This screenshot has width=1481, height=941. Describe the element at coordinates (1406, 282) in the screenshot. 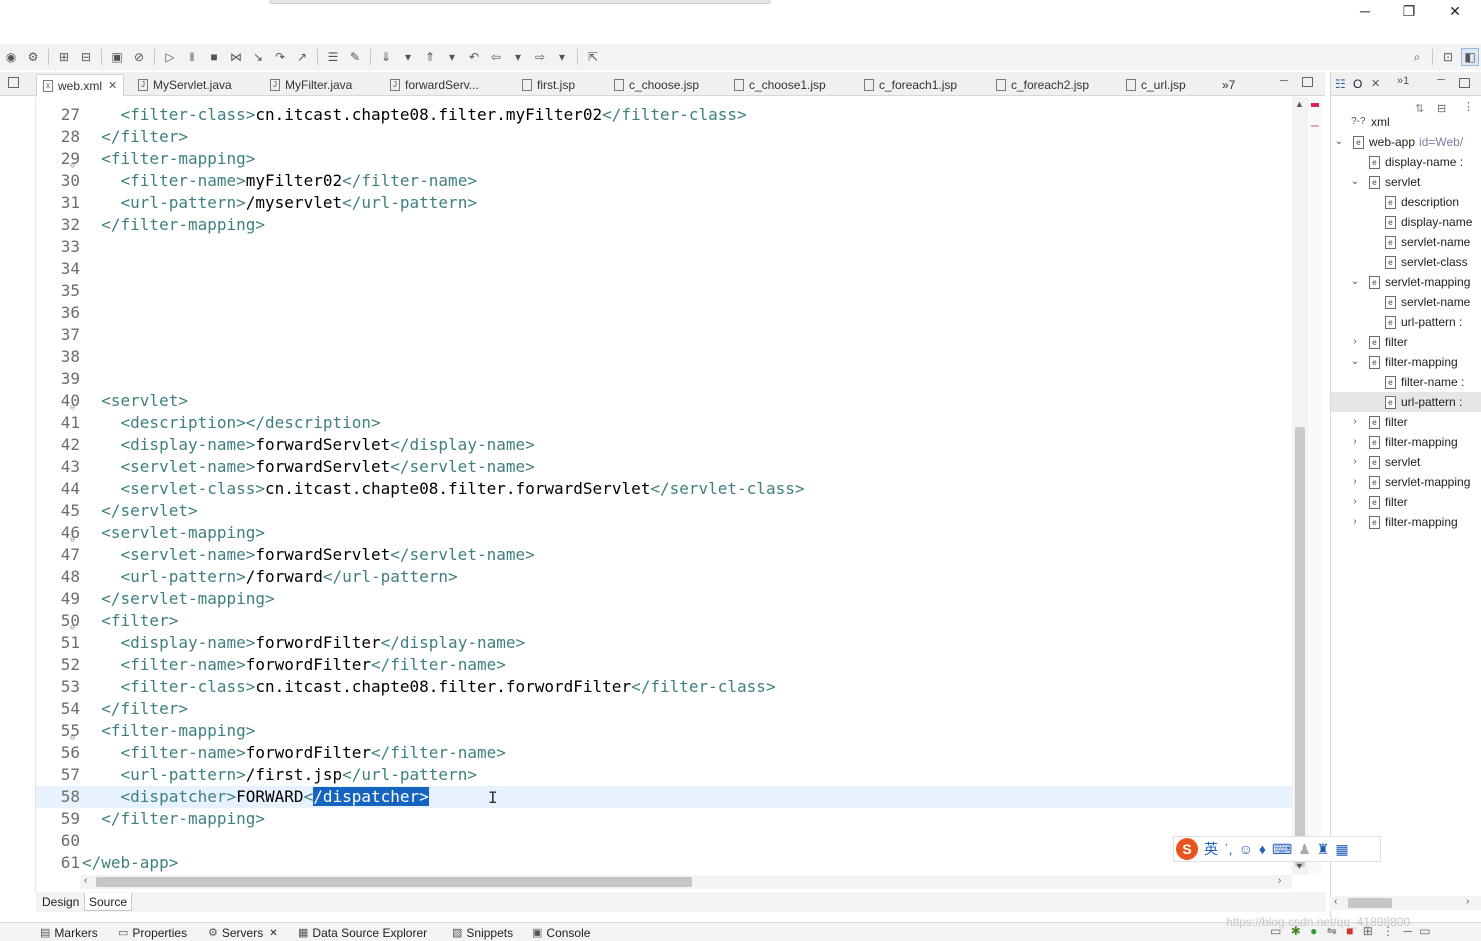

I see `outline-node: ⌄ e servlet-mapping` at that location.